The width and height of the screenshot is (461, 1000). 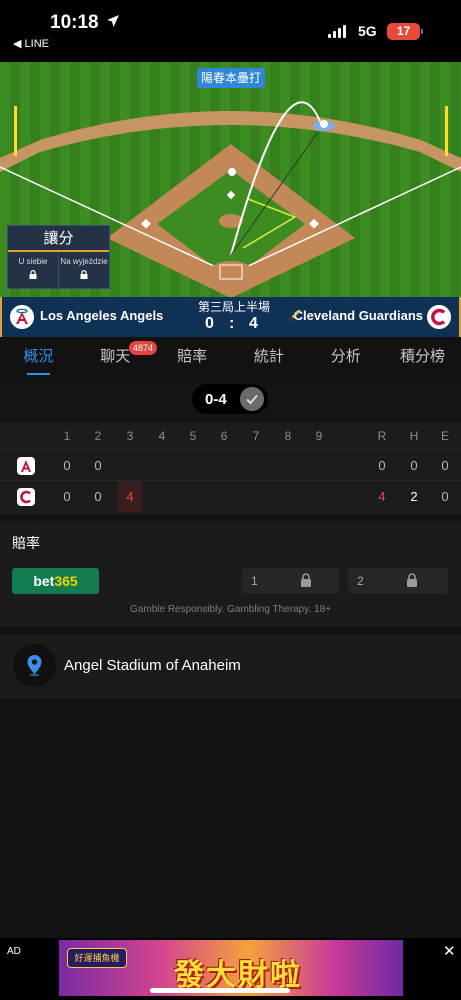 I want to click on inning-header: 6, so click(x=224, y=436).